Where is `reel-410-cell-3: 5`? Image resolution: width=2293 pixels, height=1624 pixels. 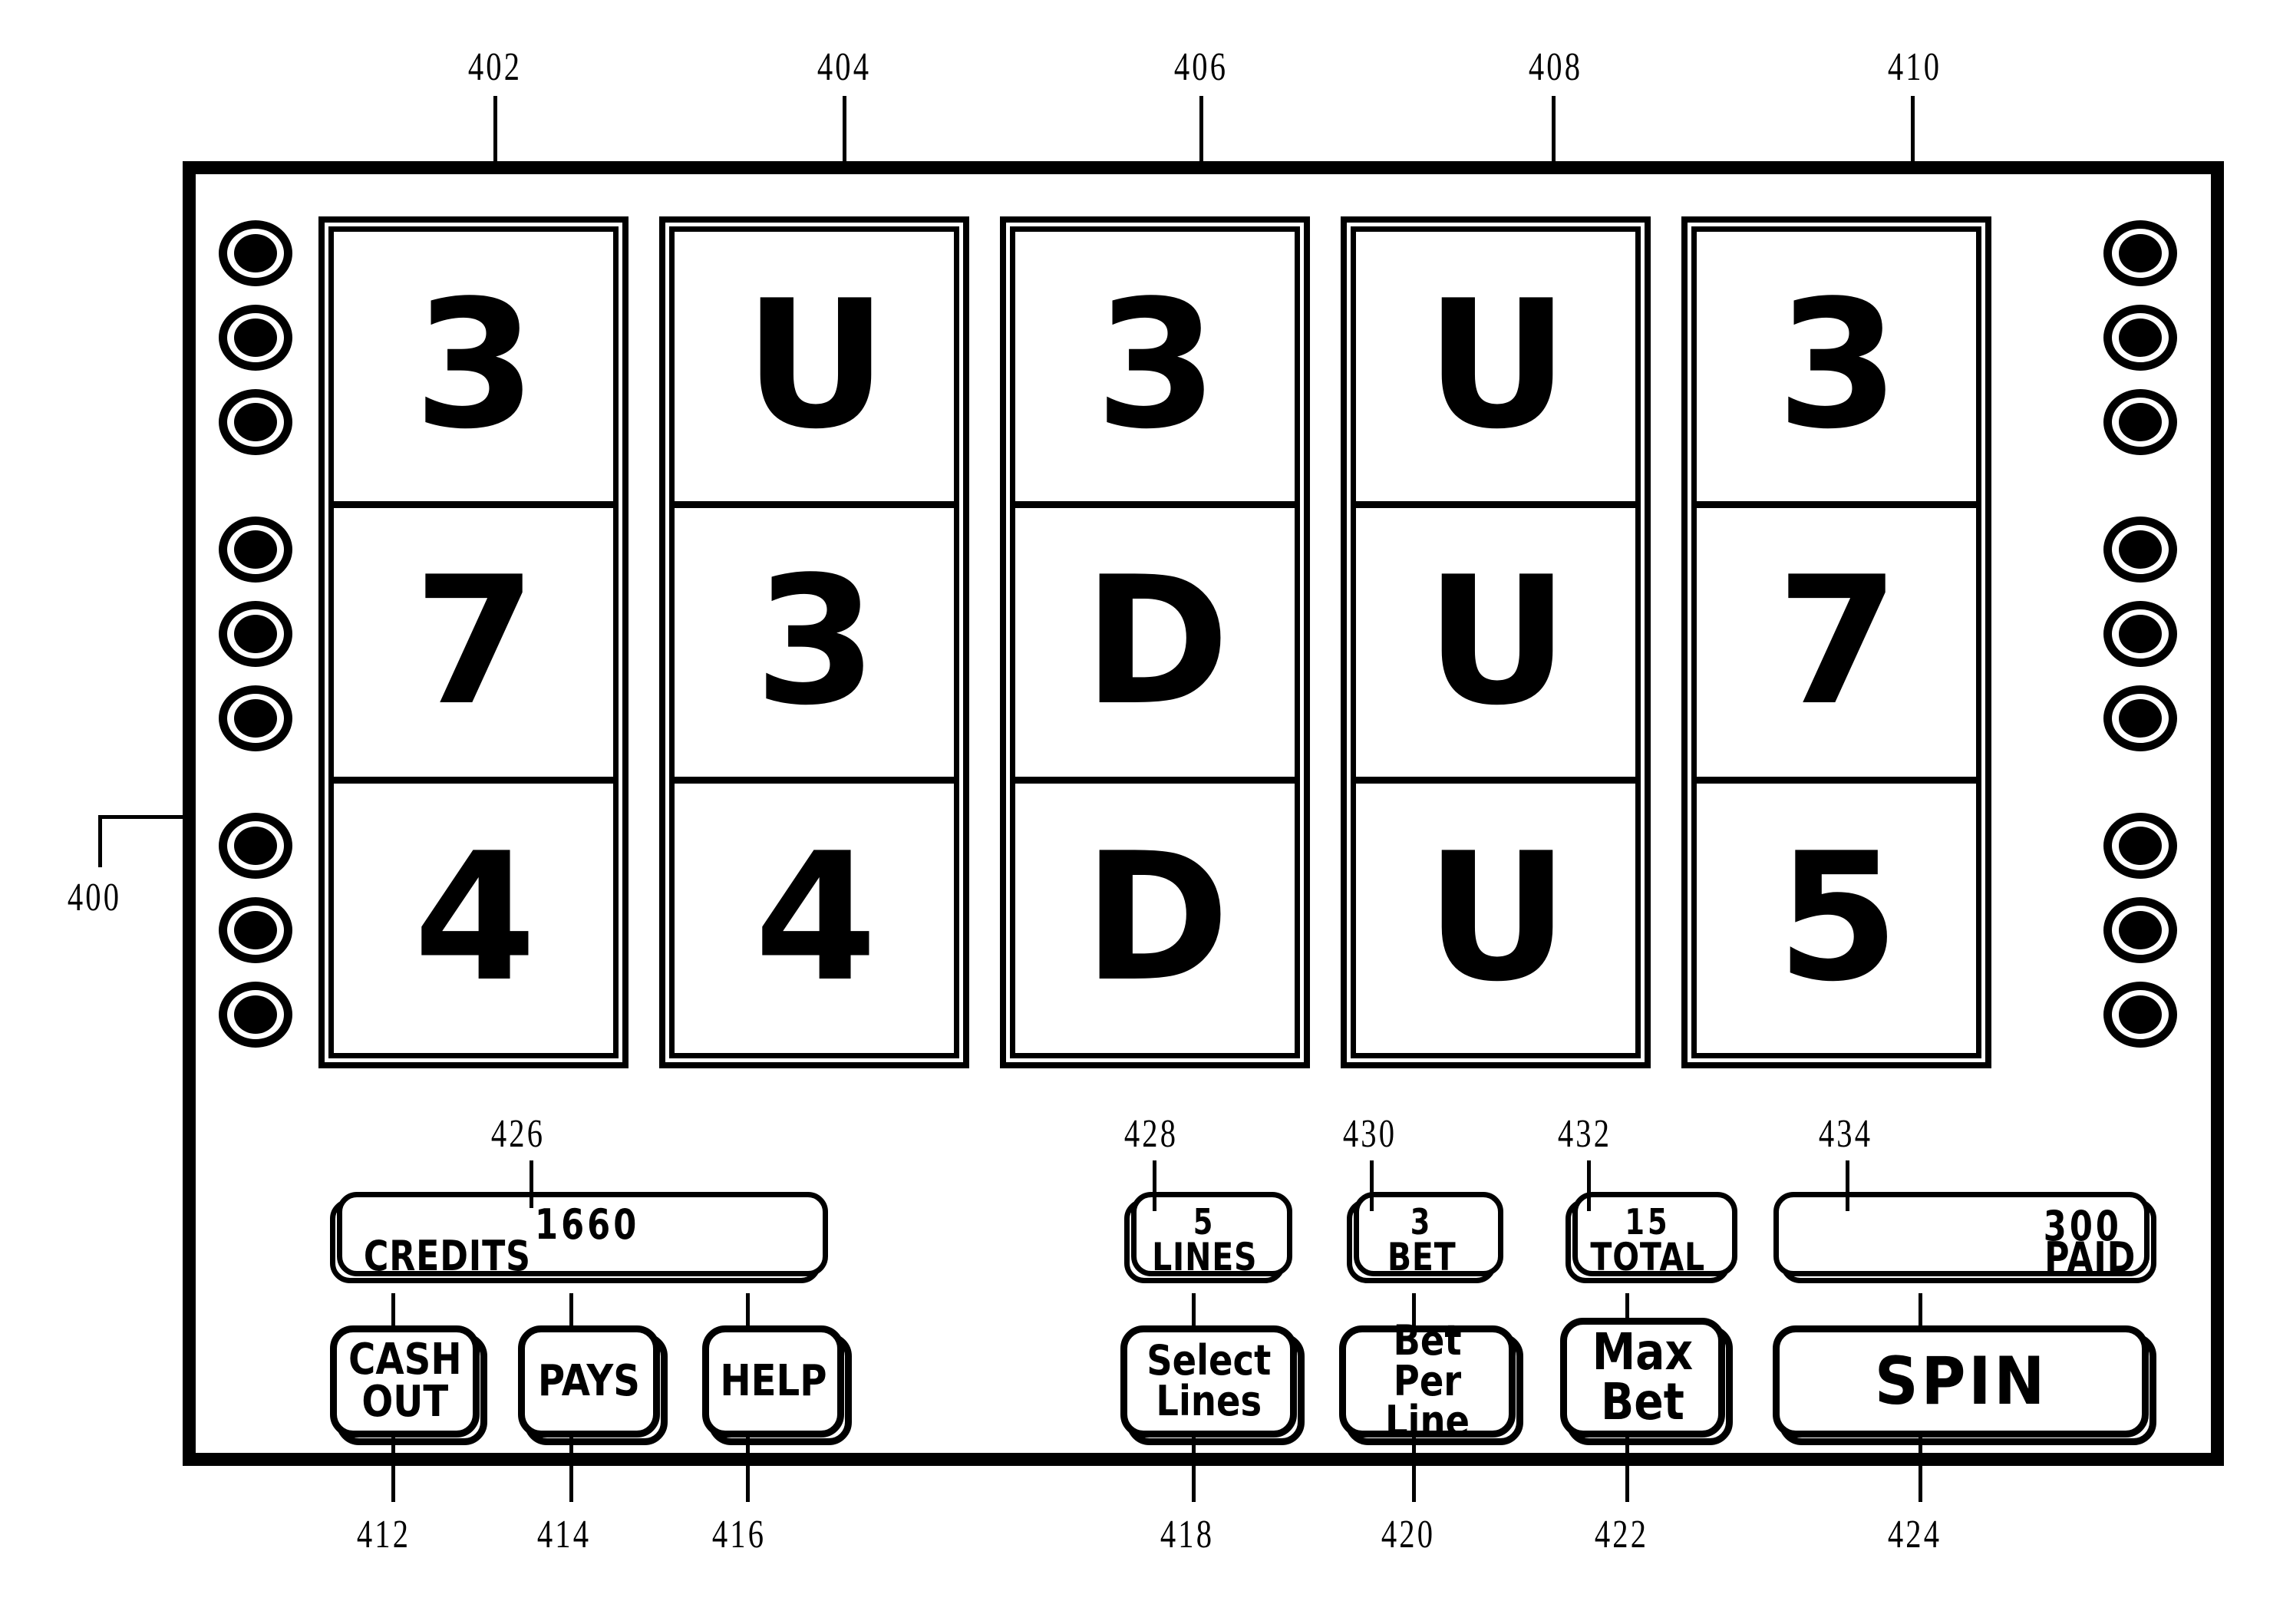
reel-410-cell-3: 5 is located at coordinates (1836, 918).